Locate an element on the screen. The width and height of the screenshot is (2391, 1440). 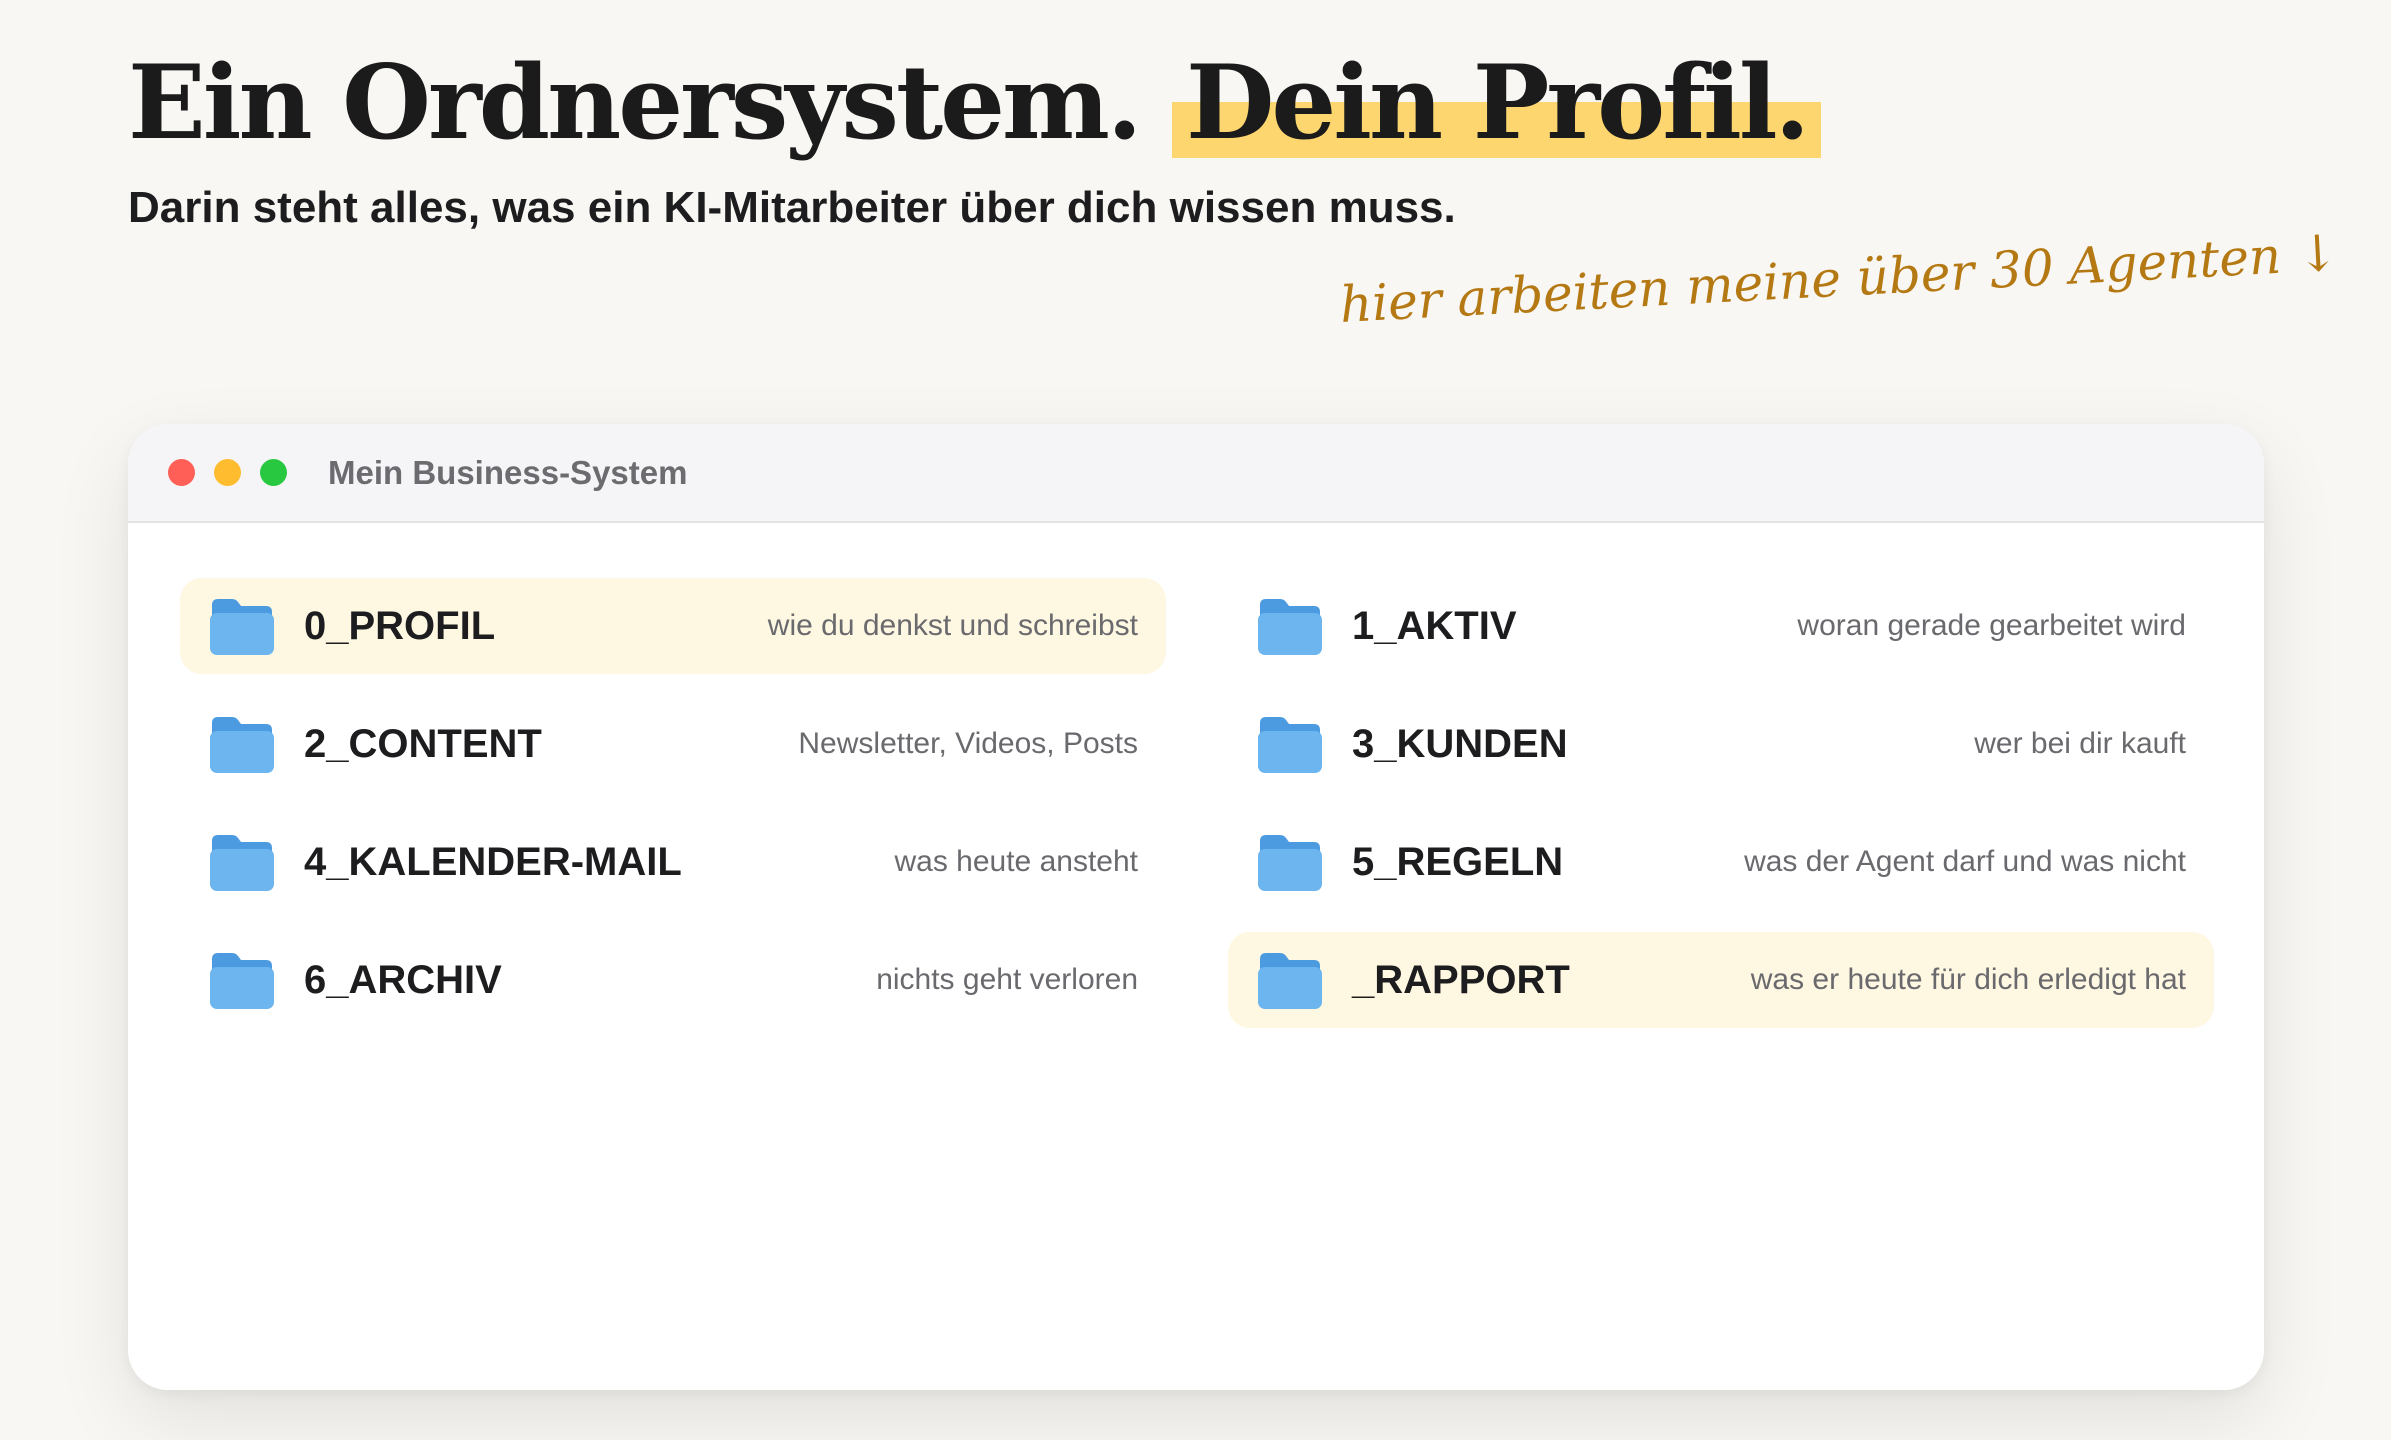
page-headline: Ein Ordnersystem. Dein Profil. is located at coordinates (975, 103).